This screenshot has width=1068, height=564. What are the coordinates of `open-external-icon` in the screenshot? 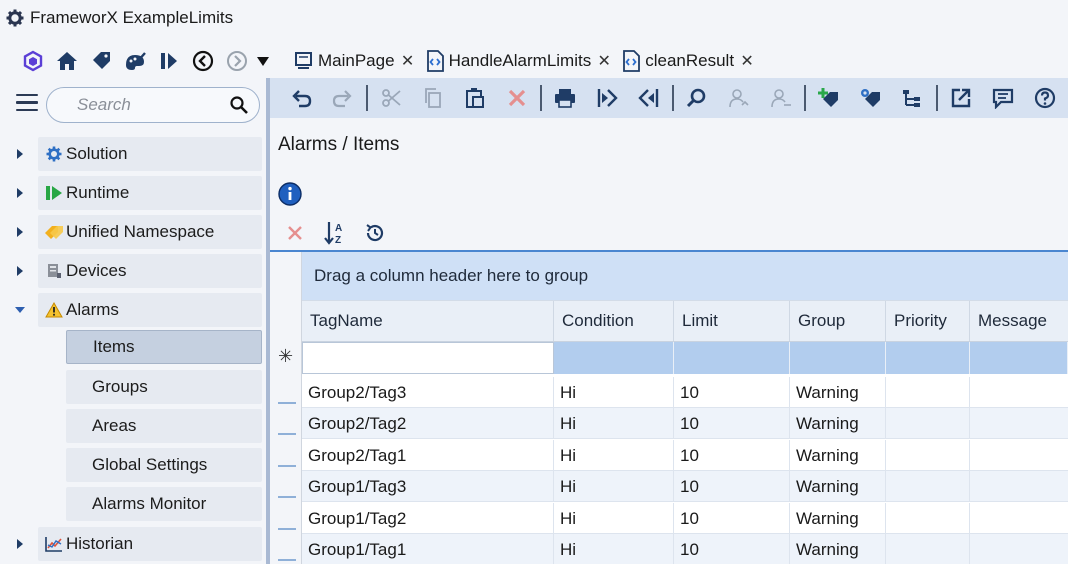 It's located at (961, 98).